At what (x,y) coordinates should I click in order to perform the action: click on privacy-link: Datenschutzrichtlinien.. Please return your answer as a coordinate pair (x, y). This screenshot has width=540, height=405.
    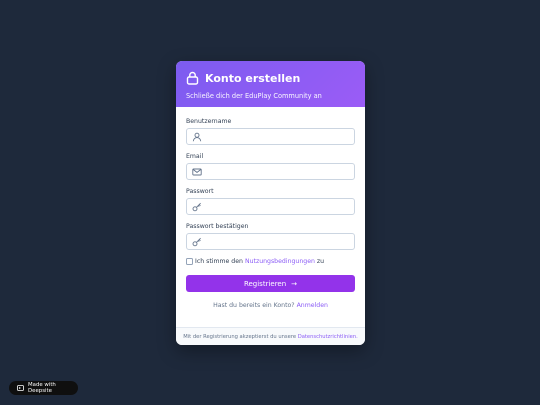
    Looking at the image, I should click on (328, 337).